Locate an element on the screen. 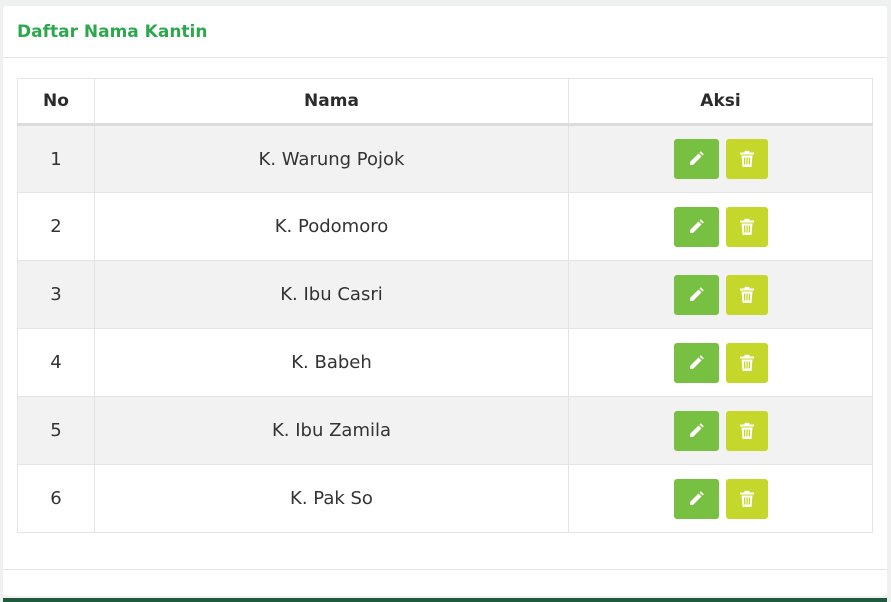 Image resolution: width=891 pixels, height=602 pixels. table-header-row: No Nama Aksi is located at coordinates (445, 102).